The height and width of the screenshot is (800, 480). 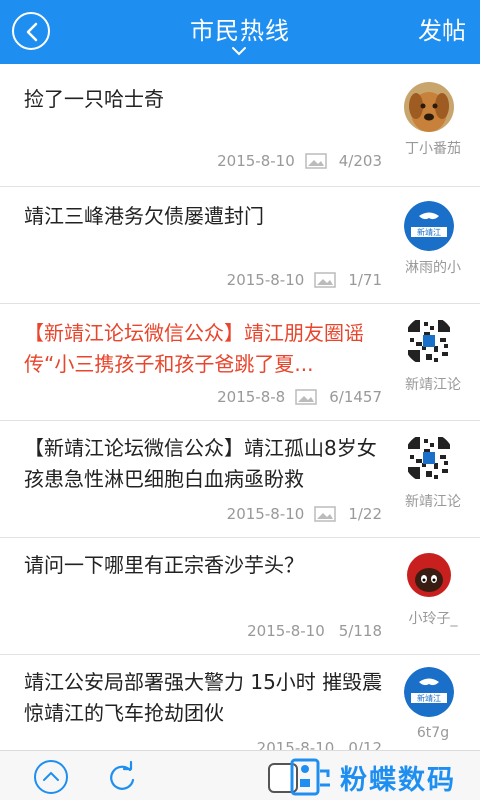 What do you see at coordinates (365, 514) in the screenshot?
I see `post-stats: 1/22` at bounding box center [365, 514].